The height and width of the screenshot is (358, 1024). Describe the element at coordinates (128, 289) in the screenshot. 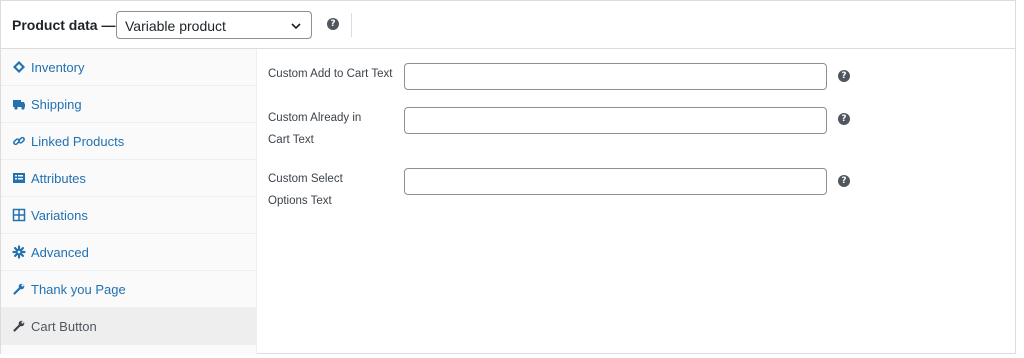

I see `tab-thank-you-page: Thank you Page` at that location.